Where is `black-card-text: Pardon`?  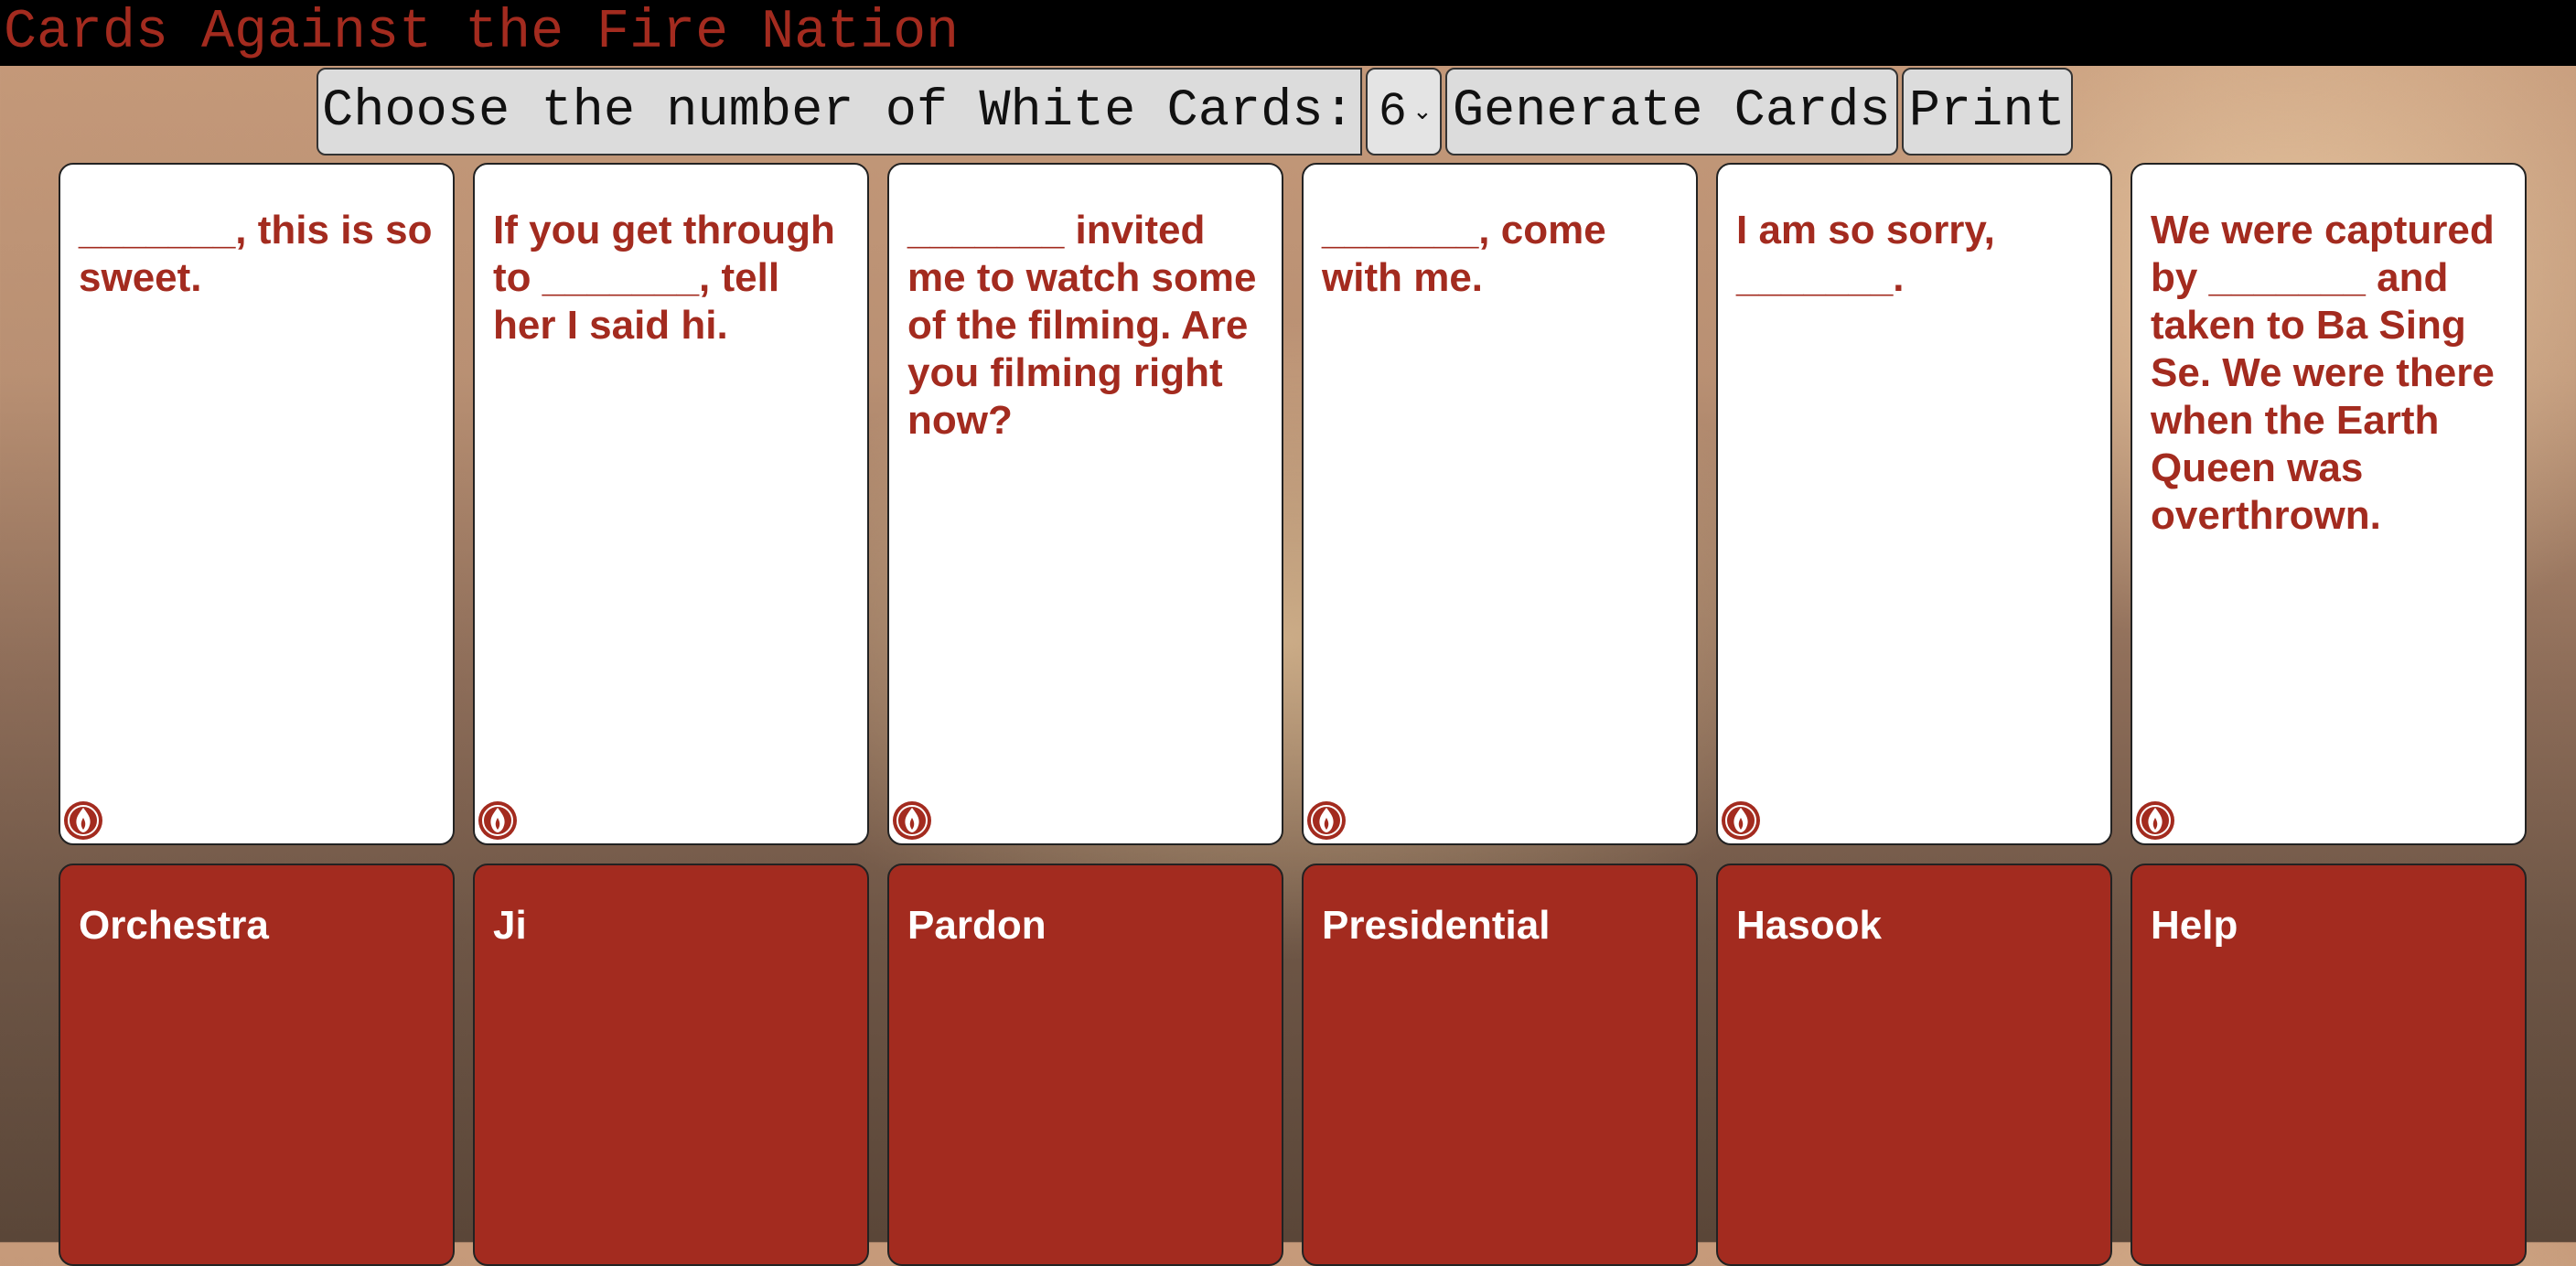 black-card-text: Pardon is located at coordinates (976, 925).